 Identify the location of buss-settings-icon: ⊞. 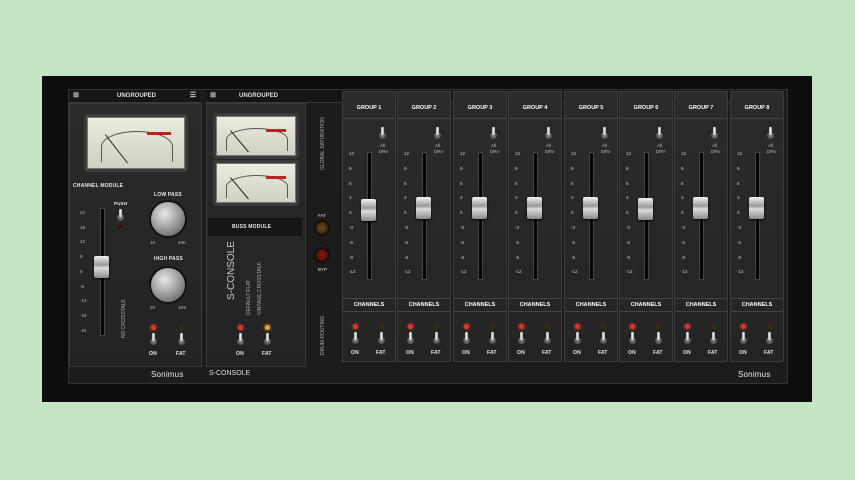
(213, 96).